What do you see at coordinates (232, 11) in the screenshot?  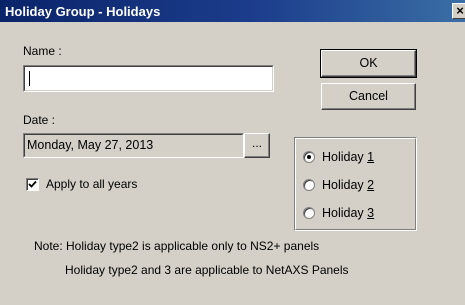 I see `title-bar: Holiday Group - Holidays` at bounding box center [232, 11].